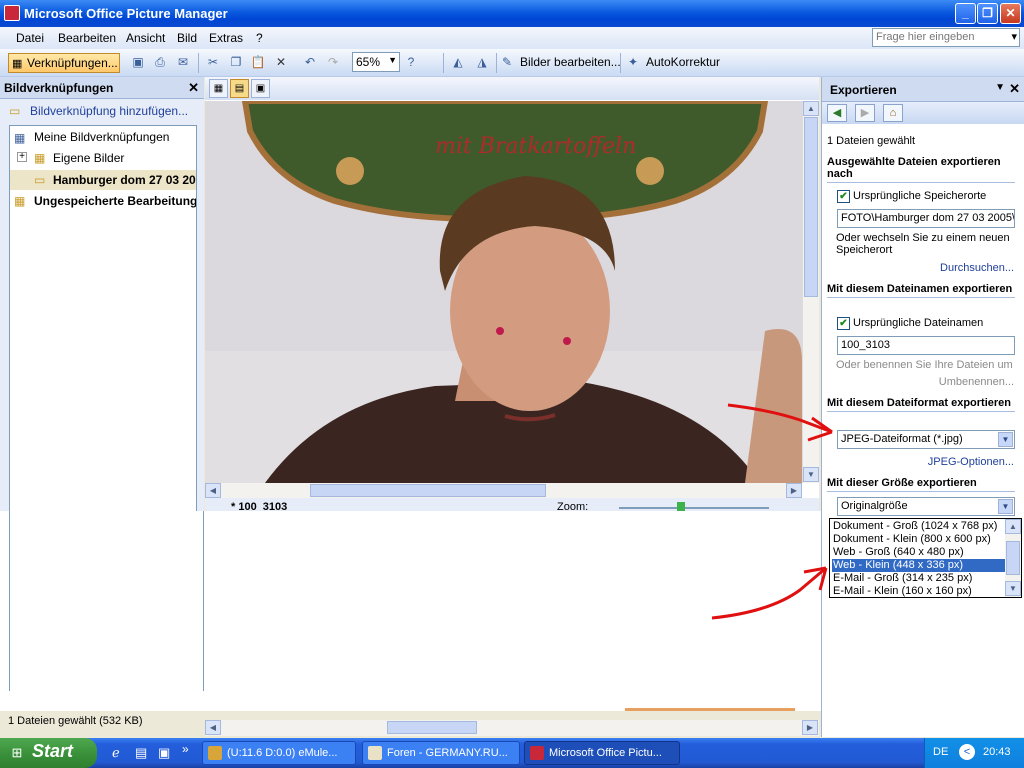 Image resolution: width=1024 pixels, height=768 pixels. Describe the element at coordinates (218, 88) in the screenshot. I see `thumbnail-view-icon: ▦` at that location.